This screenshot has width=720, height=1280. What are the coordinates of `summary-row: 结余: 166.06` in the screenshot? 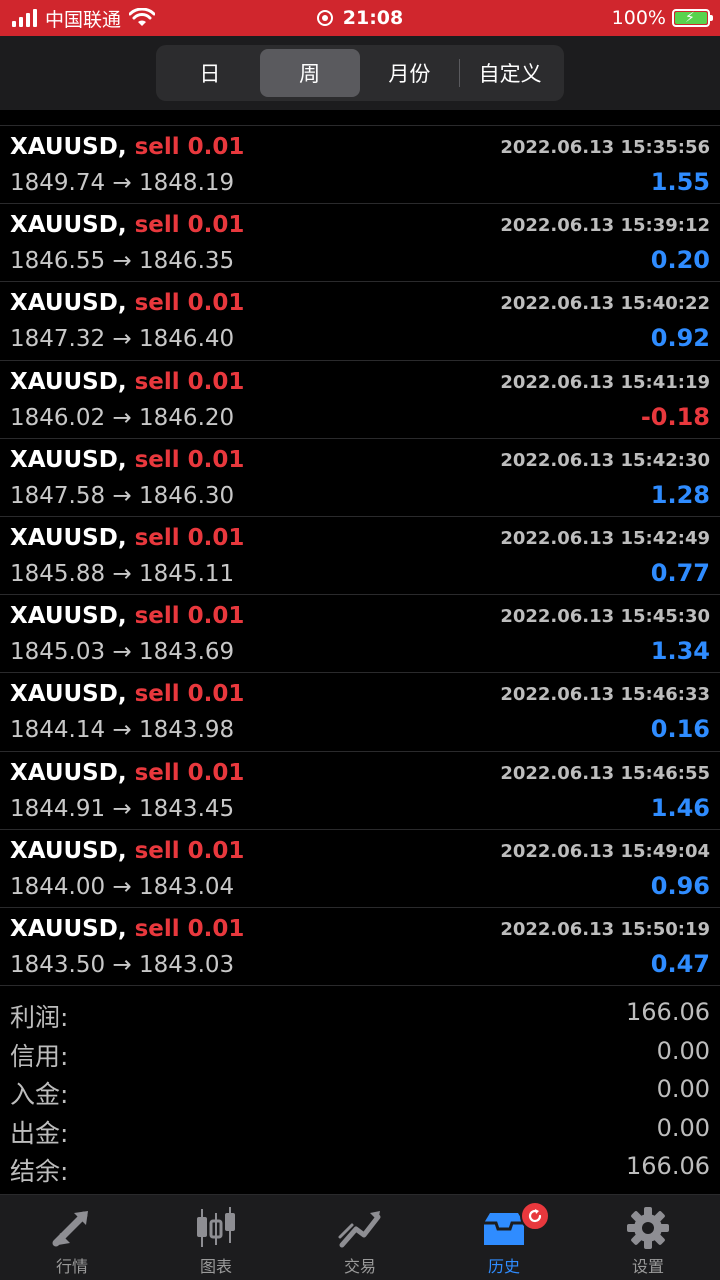 It's located at (360, 1167).